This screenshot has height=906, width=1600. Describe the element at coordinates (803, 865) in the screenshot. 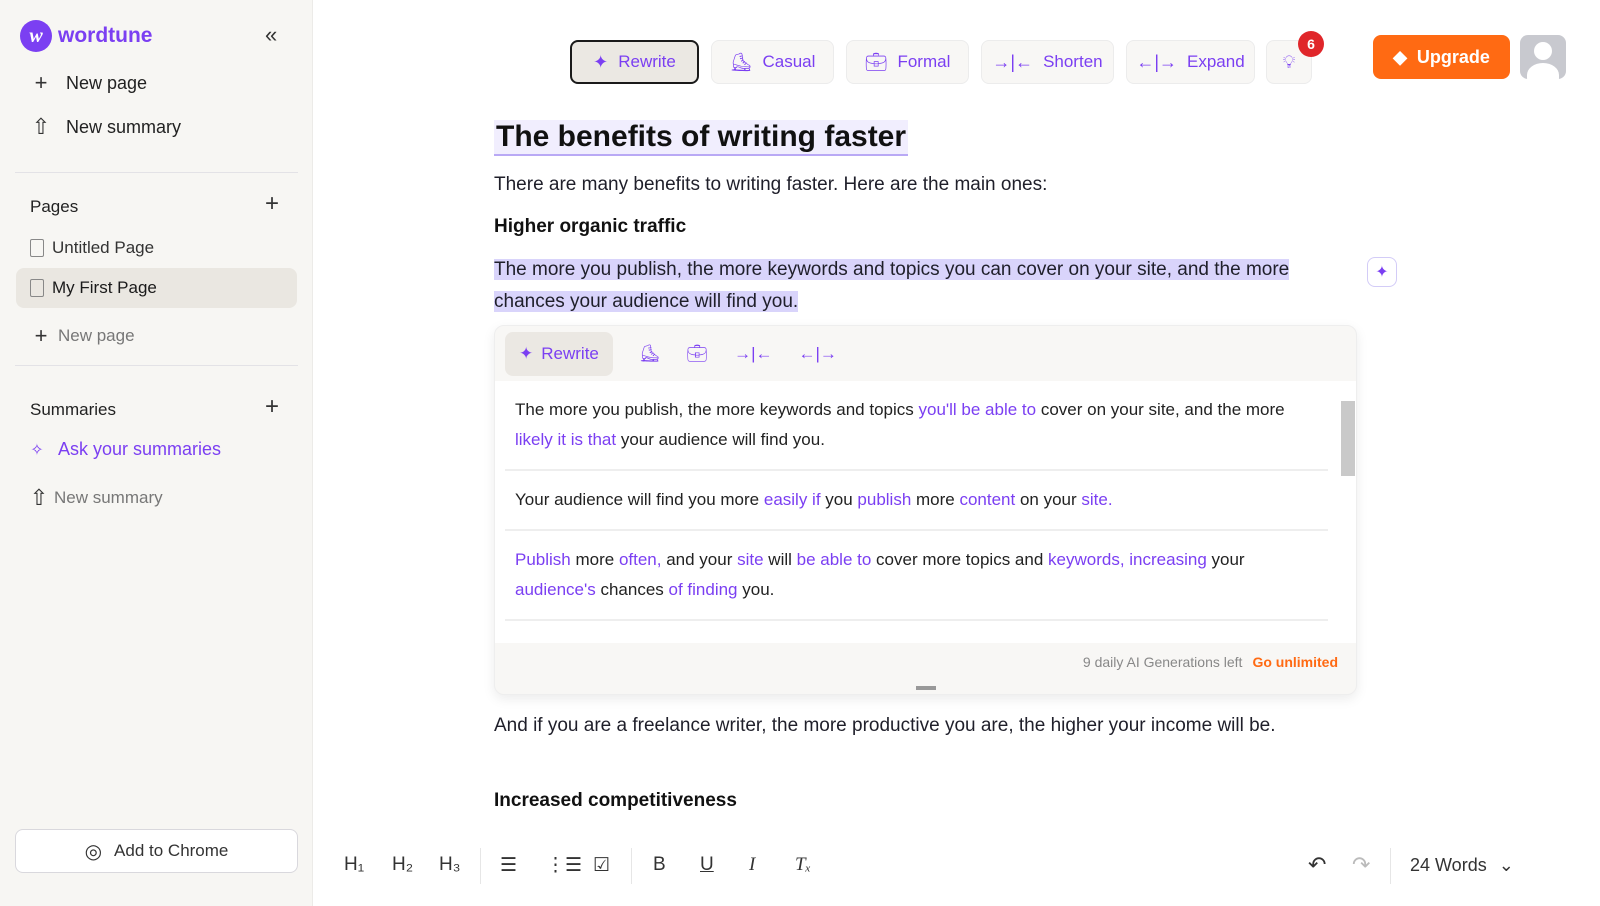

I see `clear-format-icon: Tₓ` at that location.